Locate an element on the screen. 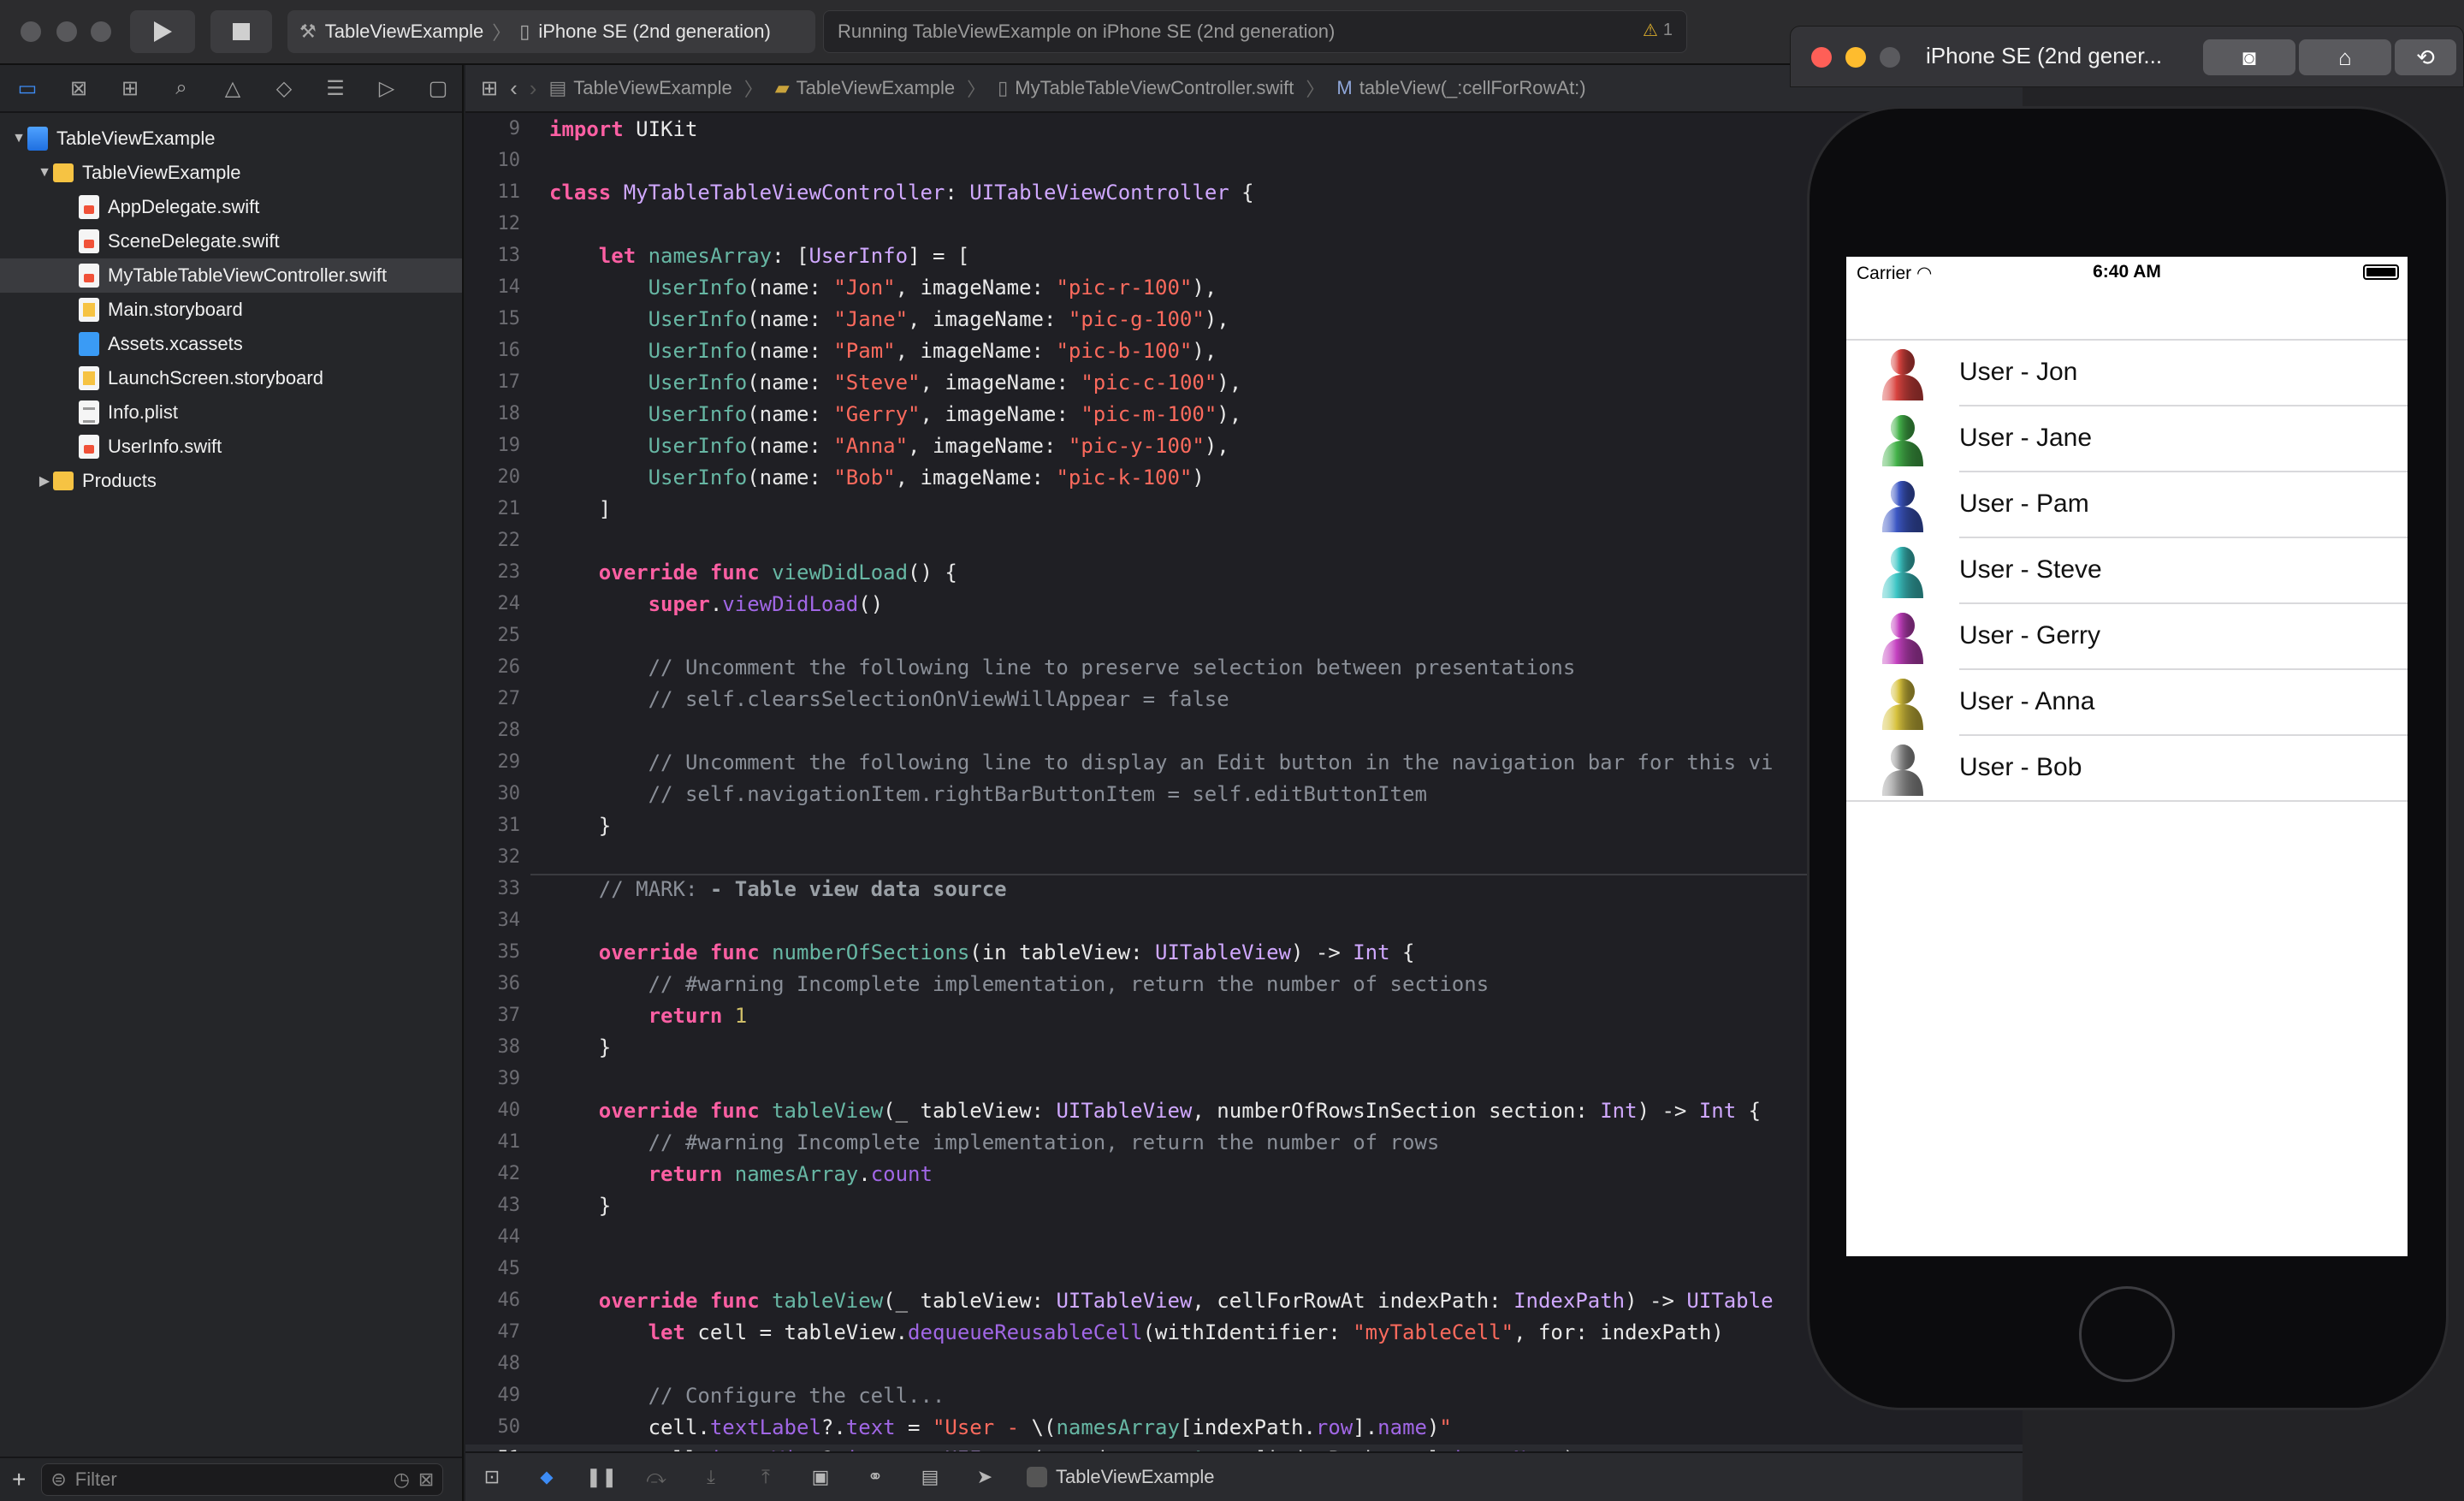 Image resolution: width=2464 pixels, height=1501 pixels. file-tree-item: AppDelegate.swift is located at coordinates (231, 207).